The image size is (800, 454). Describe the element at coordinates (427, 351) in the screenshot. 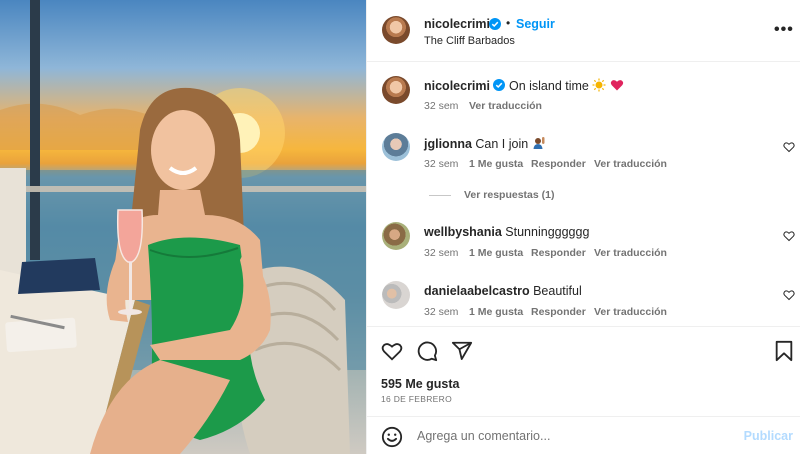

I see `comment-icon` at that location.